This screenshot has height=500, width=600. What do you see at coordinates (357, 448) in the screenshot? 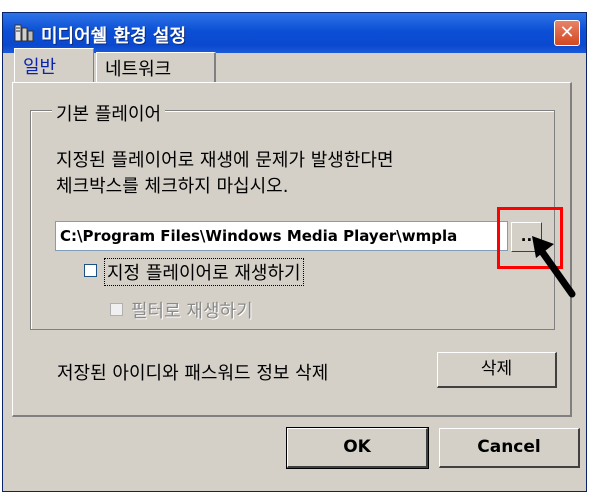
I see `ok-button: OK` at bounding box center [357, 448].